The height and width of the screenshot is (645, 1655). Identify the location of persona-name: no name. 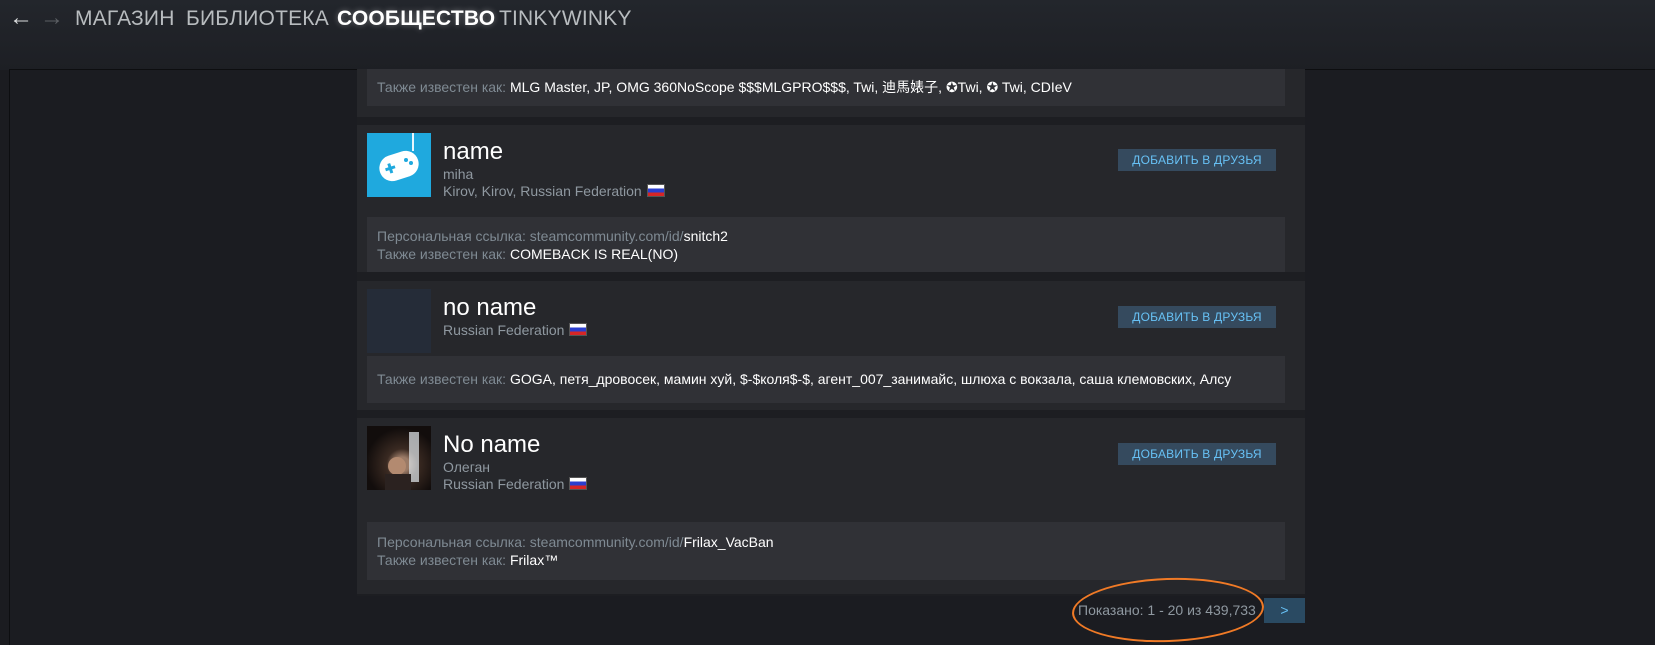
(489, 308).